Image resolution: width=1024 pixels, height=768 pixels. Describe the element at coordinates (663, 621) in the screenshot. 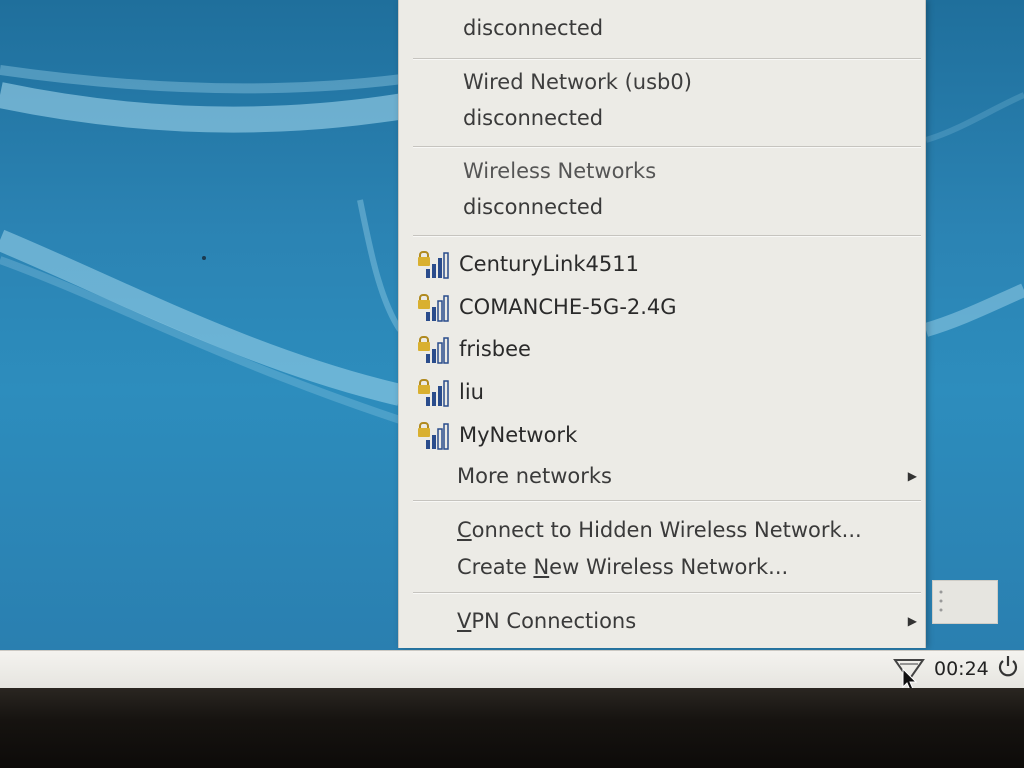

I see `vpn-connections-submenu: VPN Connections ▶` at that location.